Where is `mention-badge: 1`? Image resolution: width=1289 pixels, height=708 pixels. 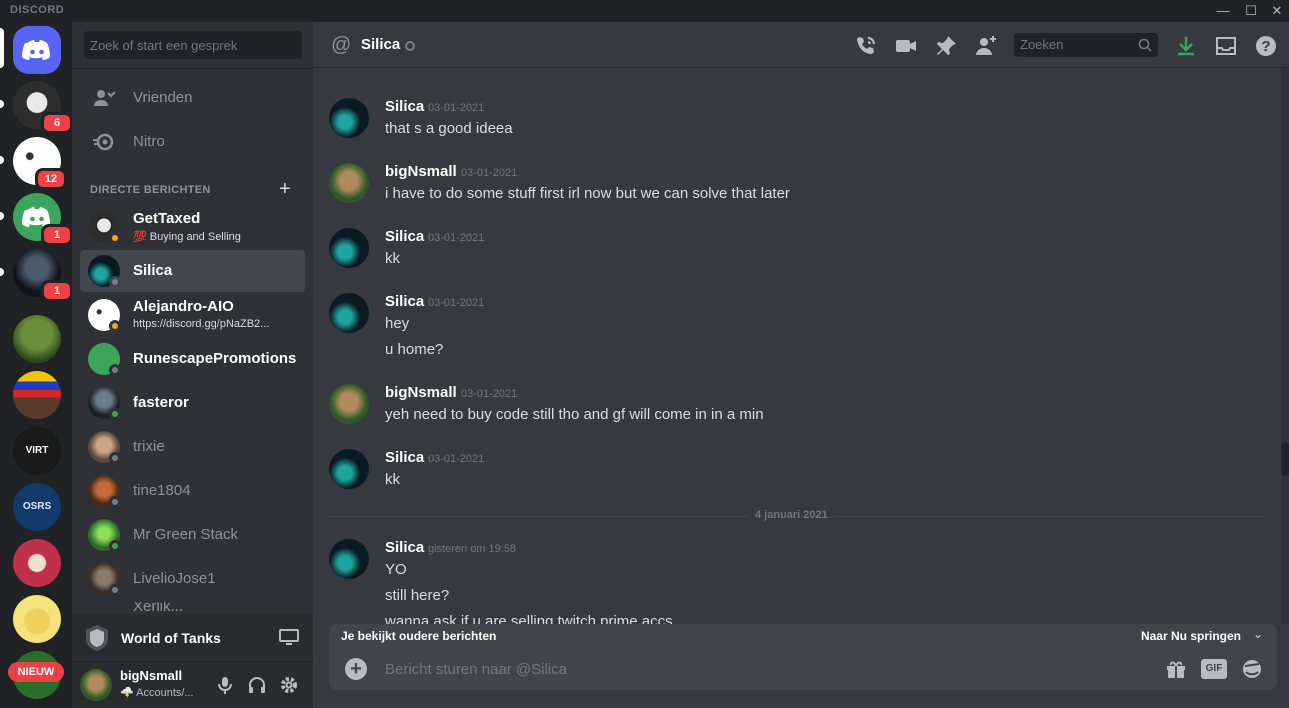 mention-badge: 1 is located at coordinates (57, 235).